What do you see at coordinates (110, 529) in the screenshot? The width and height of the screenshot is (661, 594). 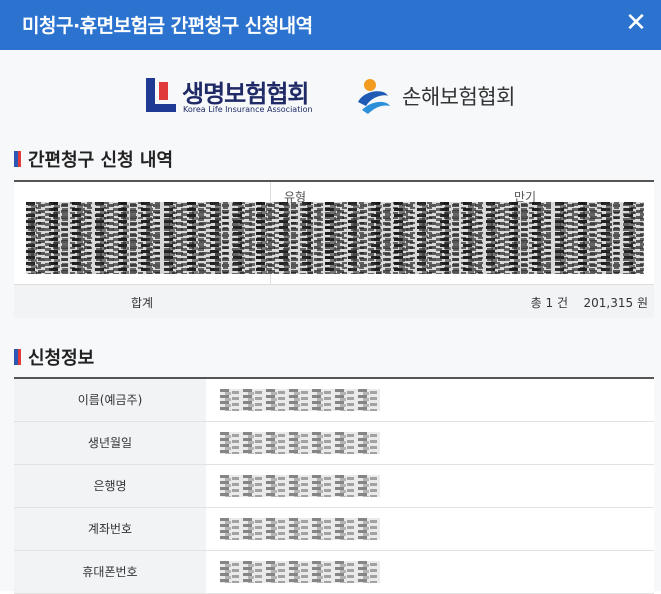 I see `label-account: 계좌번호` at bounding box center [110, 529].